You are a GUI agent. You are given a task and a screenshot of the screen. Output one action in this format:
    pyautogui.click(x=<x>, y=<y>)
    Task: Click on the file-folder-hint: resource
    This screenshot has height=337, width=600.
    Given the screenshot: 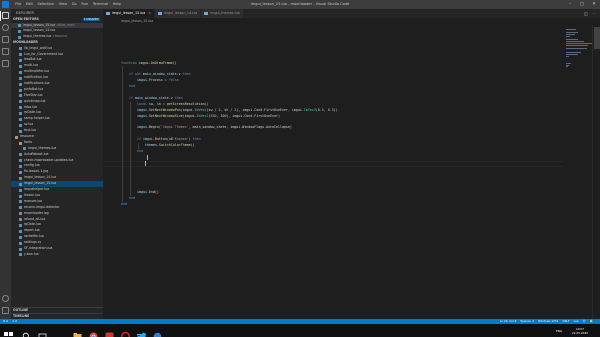 What is the action you would take?
    pyautogui.click(x=60, y=36)
    